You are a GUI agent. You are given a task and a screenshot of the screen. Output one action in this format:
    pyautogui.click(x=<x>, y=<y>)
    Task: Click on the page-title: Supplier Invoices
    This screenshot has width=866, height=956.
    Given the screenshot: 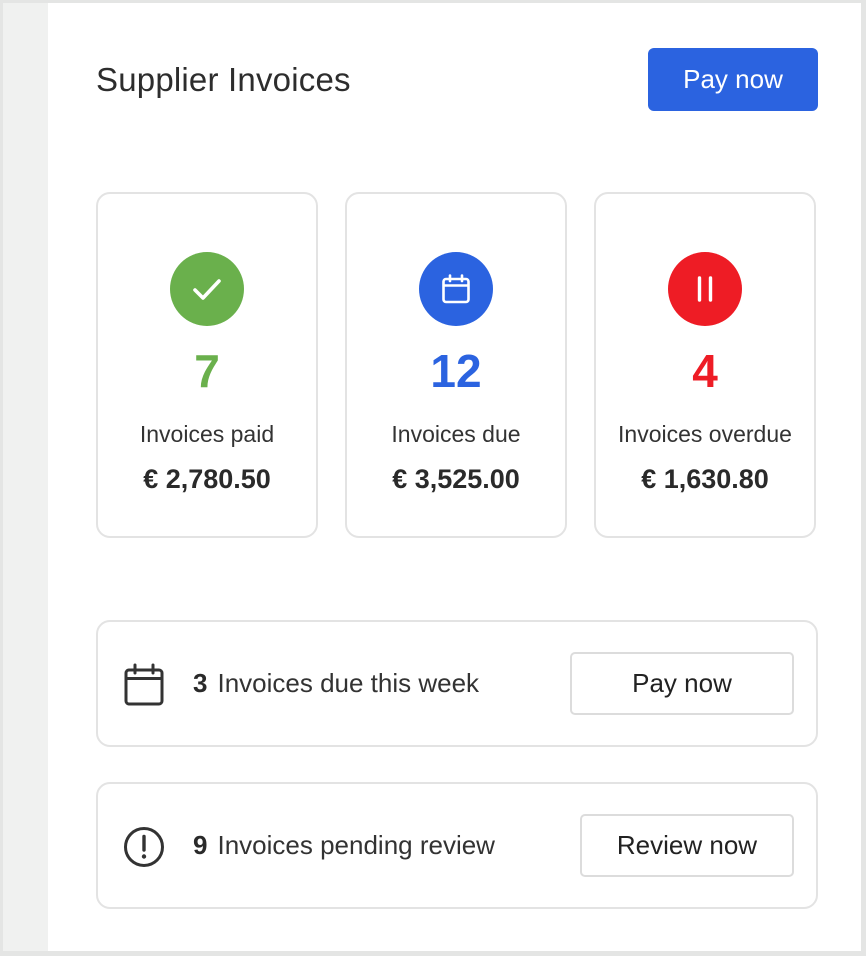 What is the action you would take?
    pyautogui.click(x=223, y=79)
    